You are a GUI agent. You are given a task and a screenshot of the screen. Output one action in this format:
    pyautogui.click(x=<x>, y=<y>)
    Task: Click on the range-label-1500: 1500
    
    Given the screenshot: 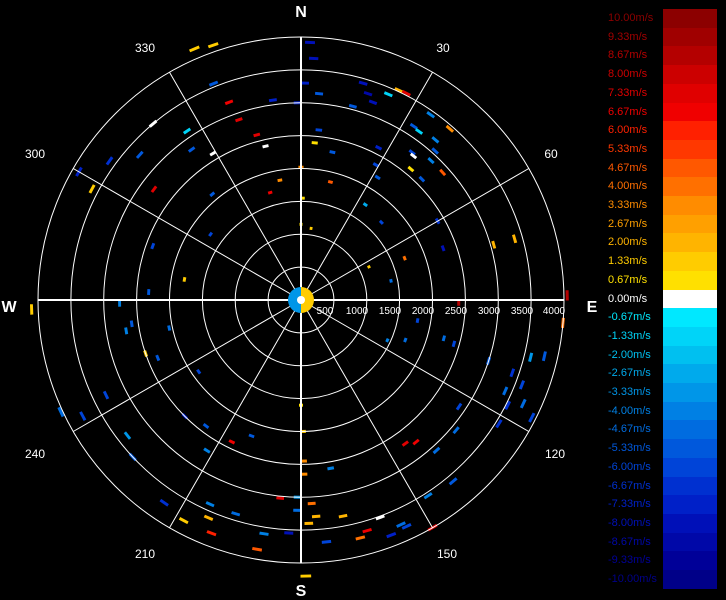 What is the action you would take?
    pyautogui.click(x=390, y=311)
    